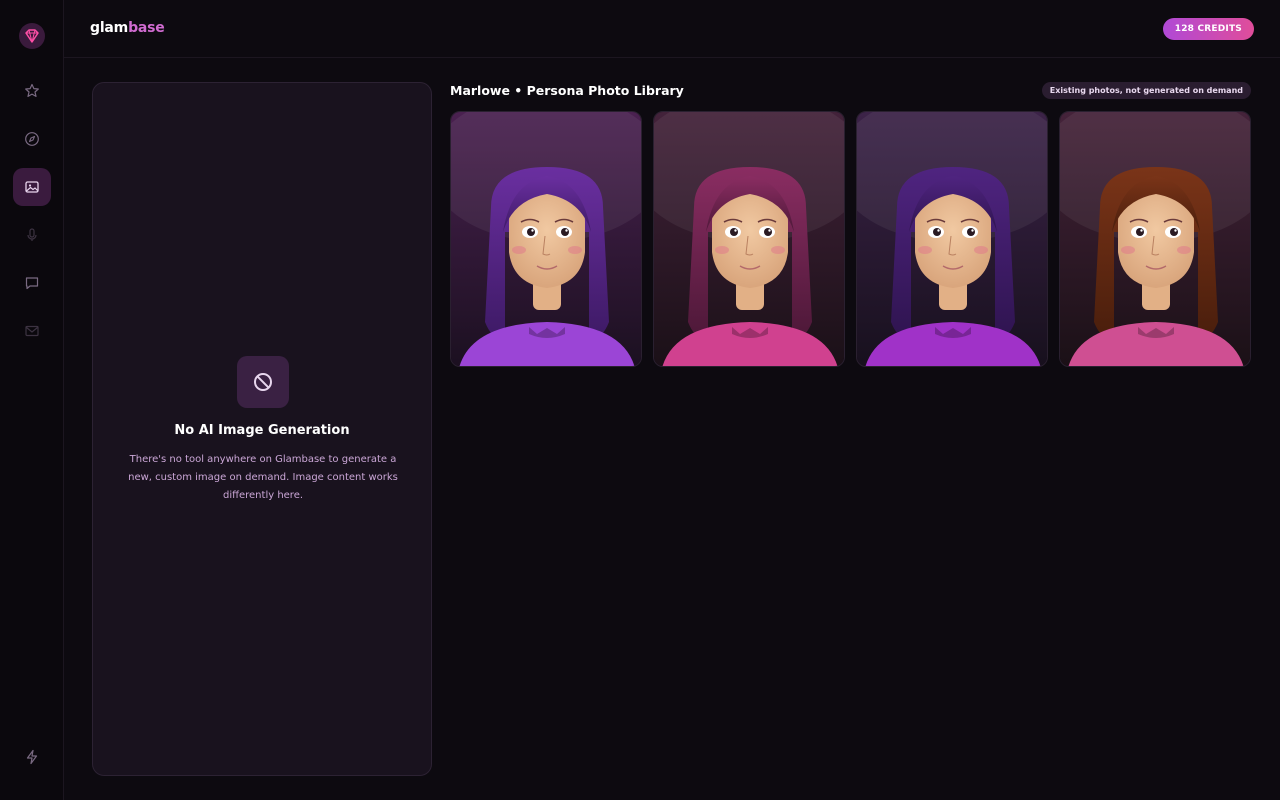 The height and width of the screenshot is (800, 1280). I want to click on sidebar-item-chat, so click(32, 283).